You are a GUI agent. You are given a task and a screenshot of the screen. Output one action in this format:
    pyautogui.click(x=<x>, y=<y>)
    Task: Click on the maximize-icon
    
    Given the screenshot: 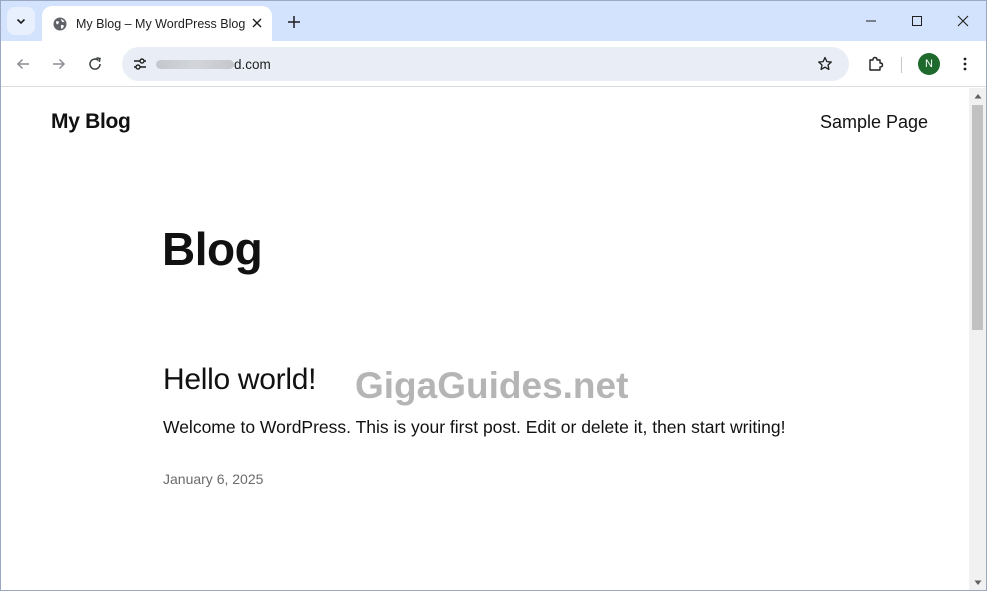 What is the action you would take?
    pyautogui.click(x=917, y=21)
    